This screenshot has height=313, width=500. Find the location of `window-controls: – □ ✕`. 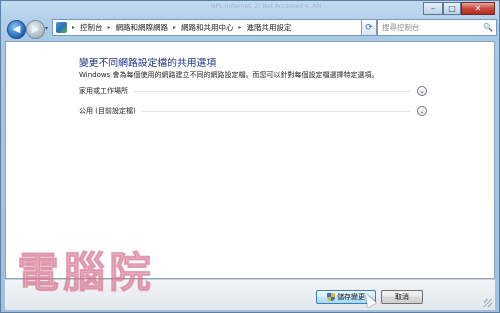

window-controls: – □ ✕ is located at coordinates (459, 8).